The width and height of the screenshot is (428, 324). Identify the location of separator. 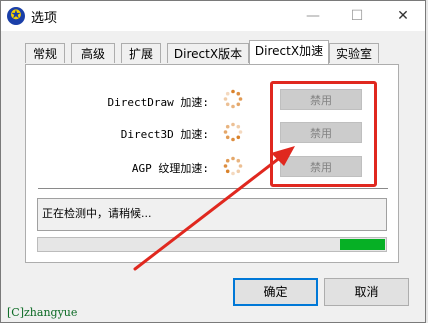
(213, 189).